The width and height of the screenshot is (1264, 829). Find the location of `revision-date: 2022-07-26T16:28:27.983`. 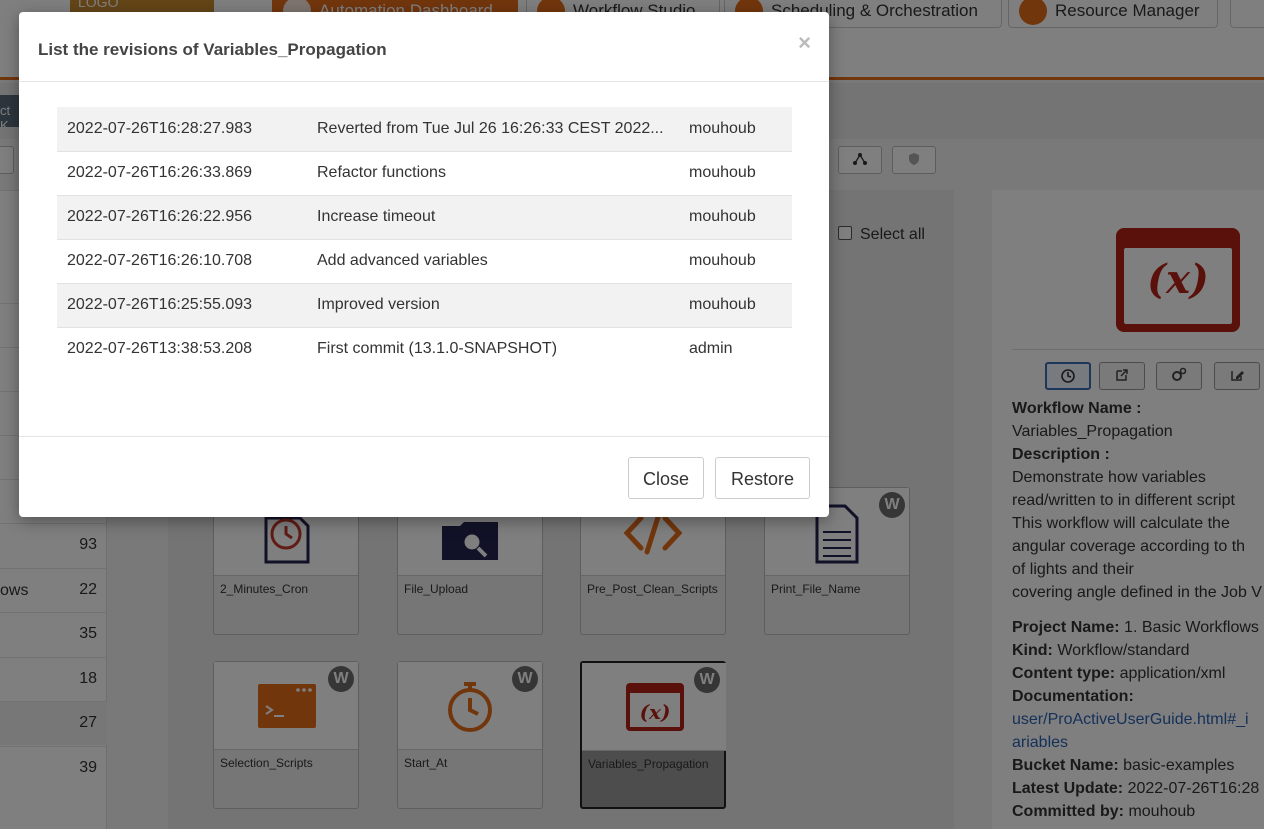

revision-date: 2022-07-26T16:28:27.983 is located at coordinates (160, 128).